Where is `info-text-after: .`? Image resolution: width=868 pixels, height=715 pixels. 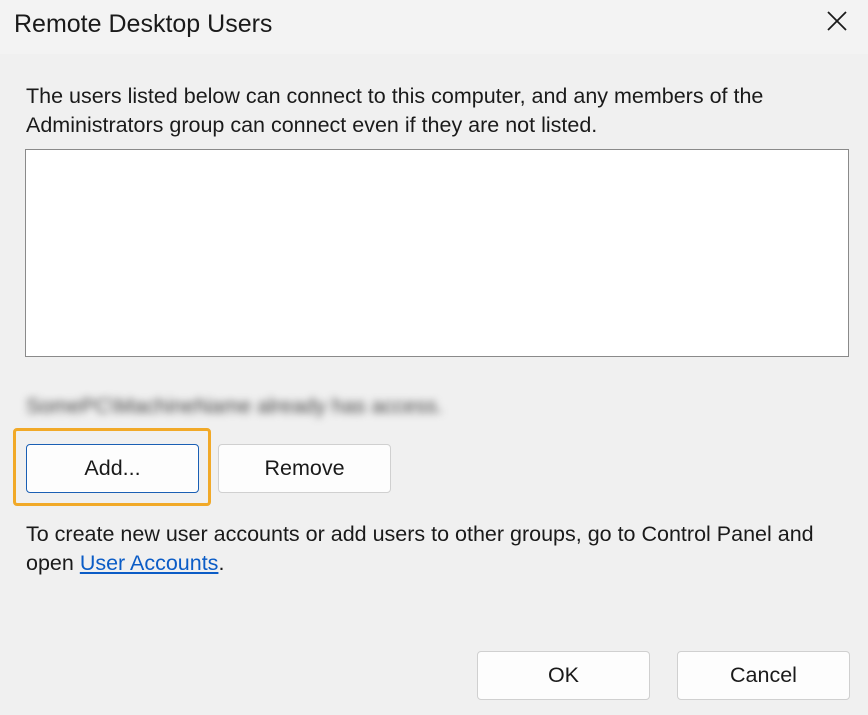 info-text-after: . is located at coordinates (221, 563).